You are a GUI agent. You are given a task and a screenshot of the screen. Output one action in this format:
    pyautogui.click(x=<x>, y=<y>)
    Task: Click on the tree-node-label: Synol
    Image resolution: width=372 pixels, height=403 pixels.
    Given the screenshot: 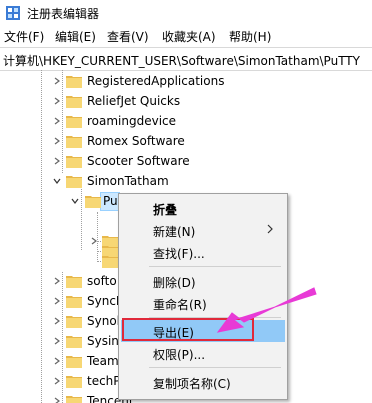 What is the action you would take?
    pyautogui.click(x=103, y=321)
    